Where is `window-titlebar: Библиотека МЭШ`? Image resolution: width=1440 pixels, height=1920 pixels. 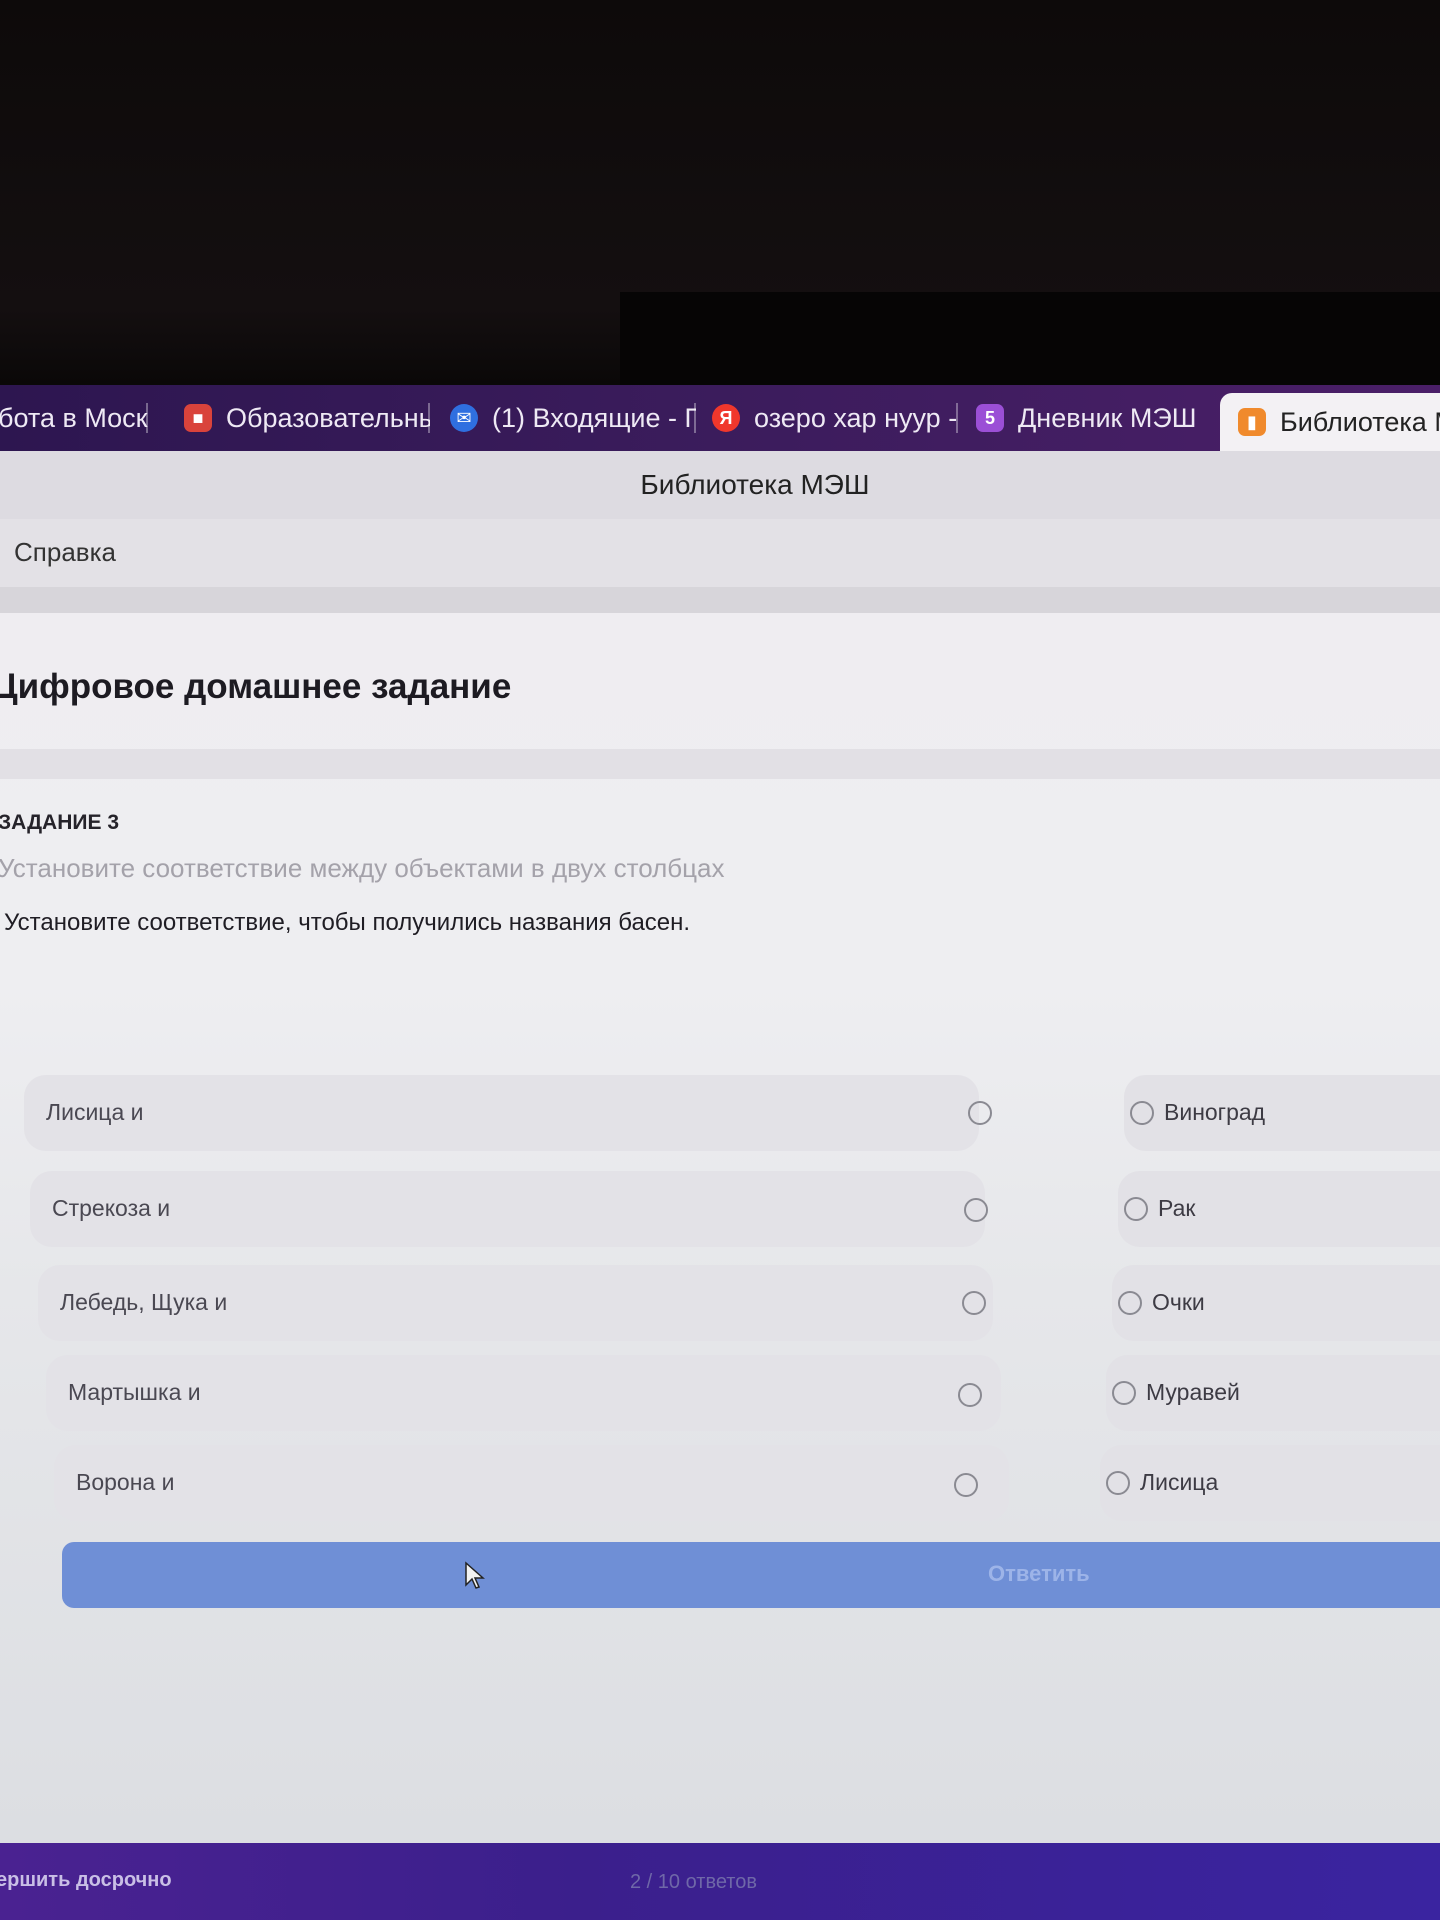 window-titlebar: Библиотека МЭШ is located at coordinates (720, 485).